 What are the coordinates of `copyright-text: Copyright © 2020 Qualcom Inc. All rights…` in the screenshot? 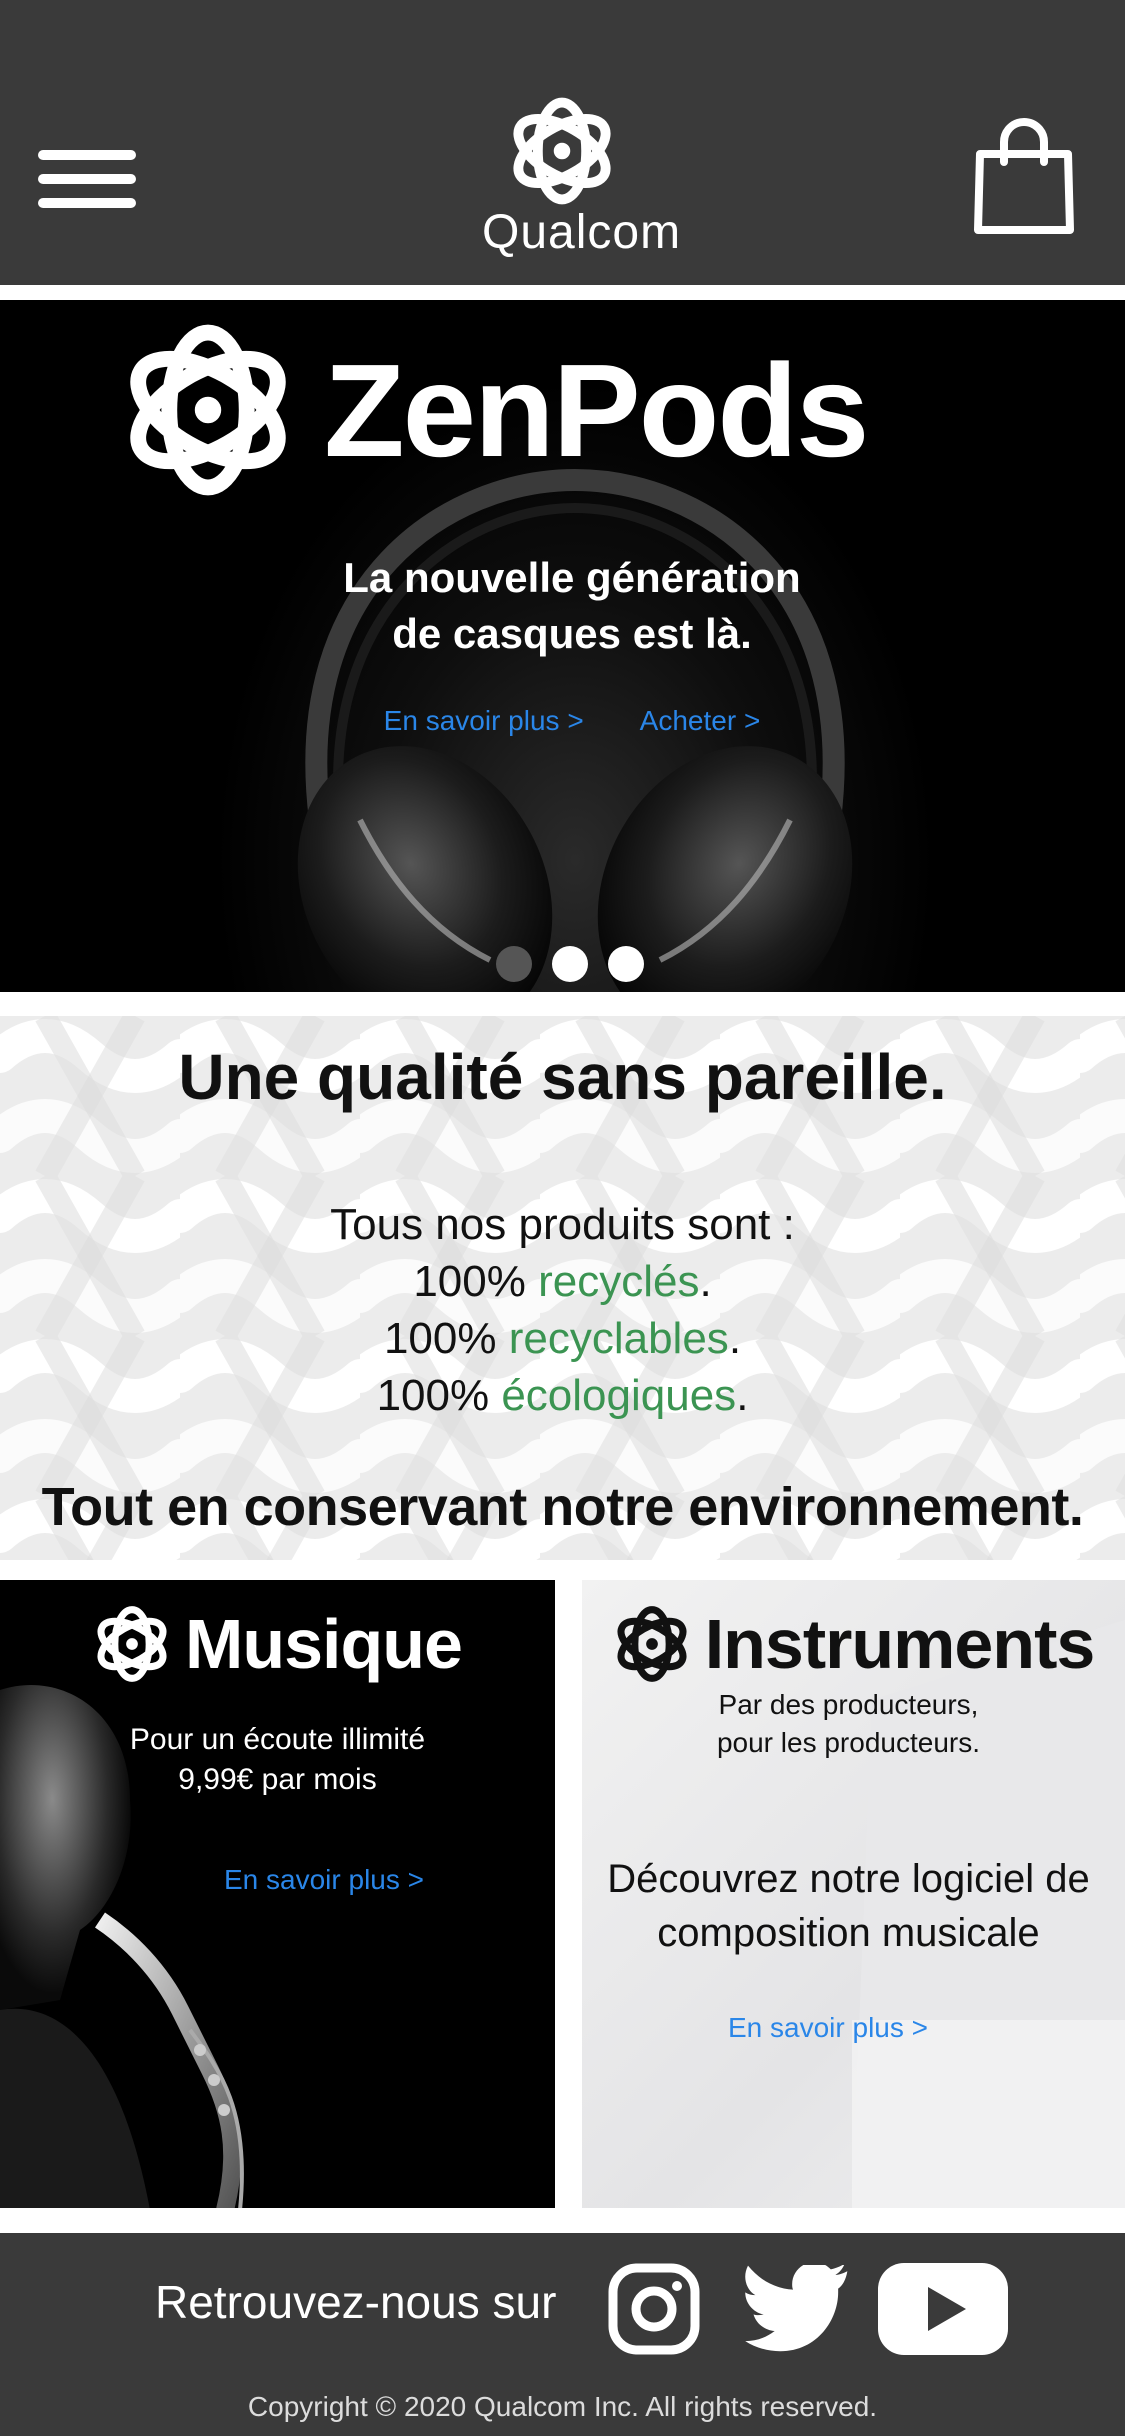 It's located at (562, 2406).